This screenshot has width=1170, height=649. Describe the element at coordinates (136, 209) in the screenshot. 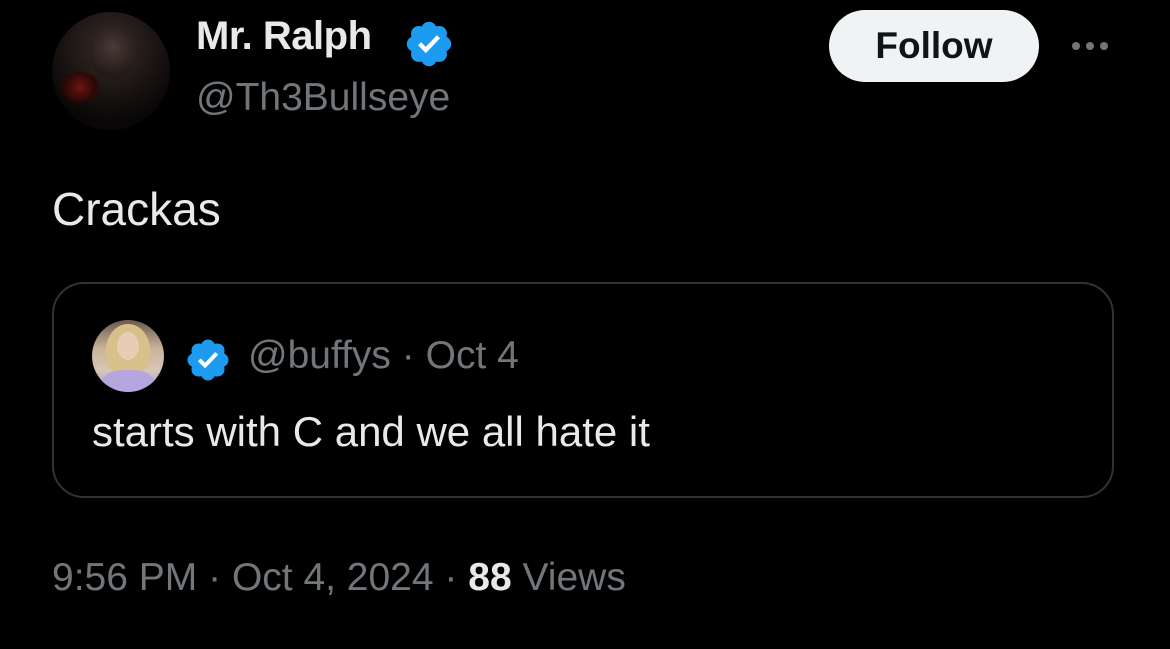

I see `tweet-text: Crackas` at that location.